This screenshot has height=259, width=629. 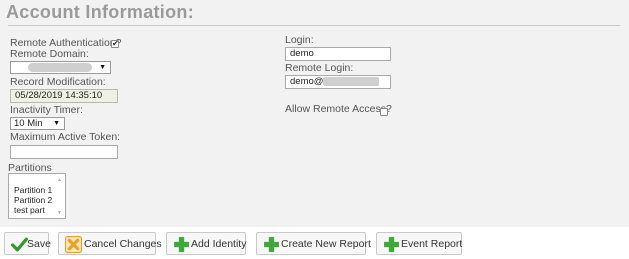 What do you see at coordinates (314, 25) in the screenshot?
I see `title-divider` at bounding box center [314, 25].